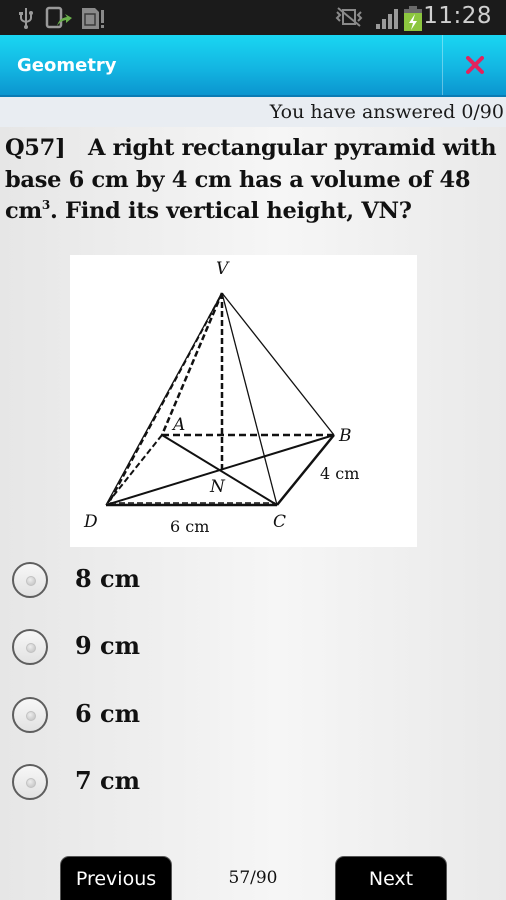 The width and height of the screenshot is (506, 900). I want to click on vertex-label-d: D, so click(90, 522).